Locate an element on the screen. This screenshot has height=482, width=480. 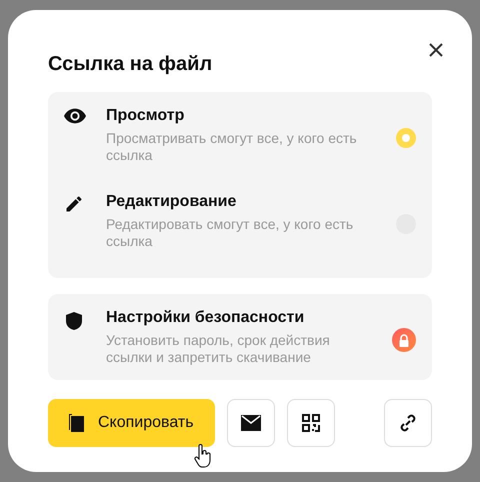
option-title: Просмотр is located at coordinates (146, 116).